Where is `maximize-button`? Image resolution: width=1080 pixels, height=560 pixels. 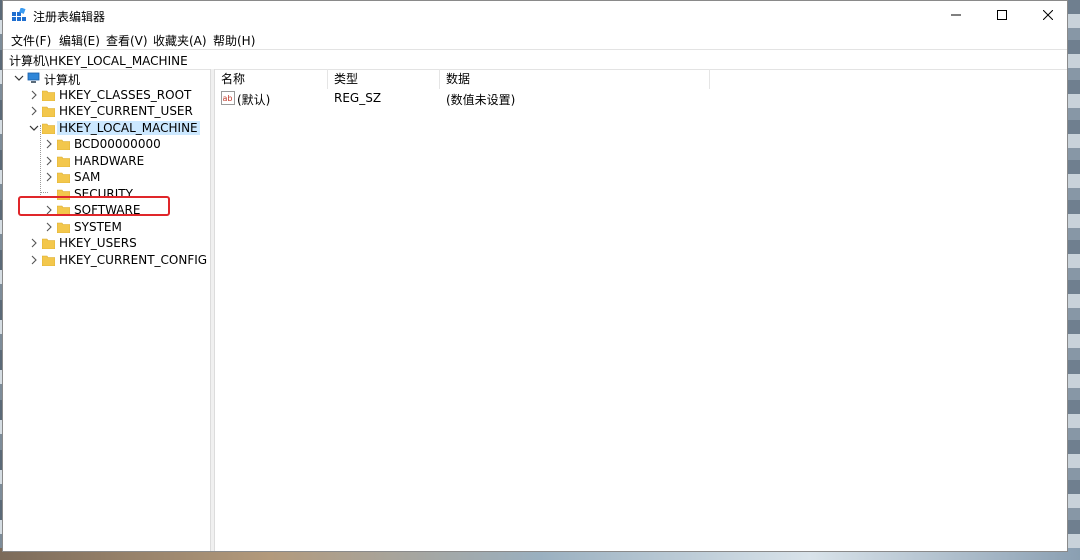
maximize-button is located at coordinates (1002, 15).